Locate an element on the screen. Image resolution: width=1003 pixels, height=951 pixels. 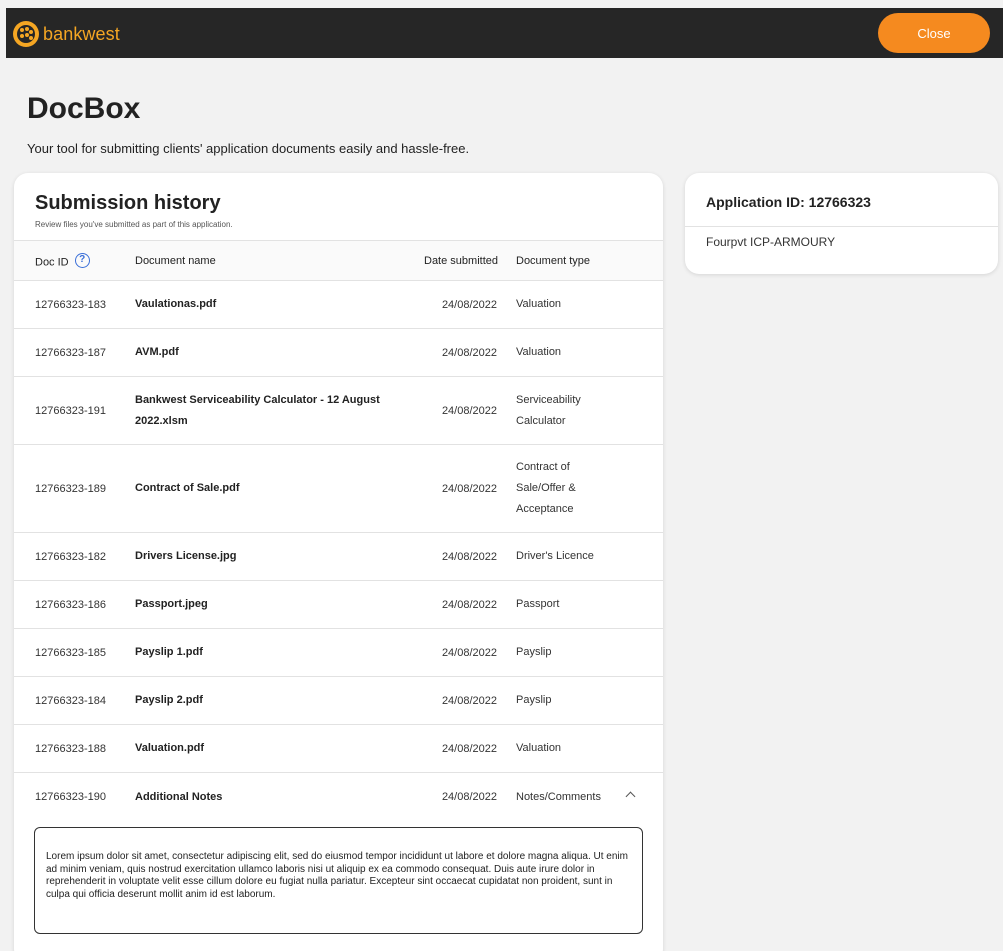
row-doc-id: 12766323-188 is located at coordinates (70, 749).